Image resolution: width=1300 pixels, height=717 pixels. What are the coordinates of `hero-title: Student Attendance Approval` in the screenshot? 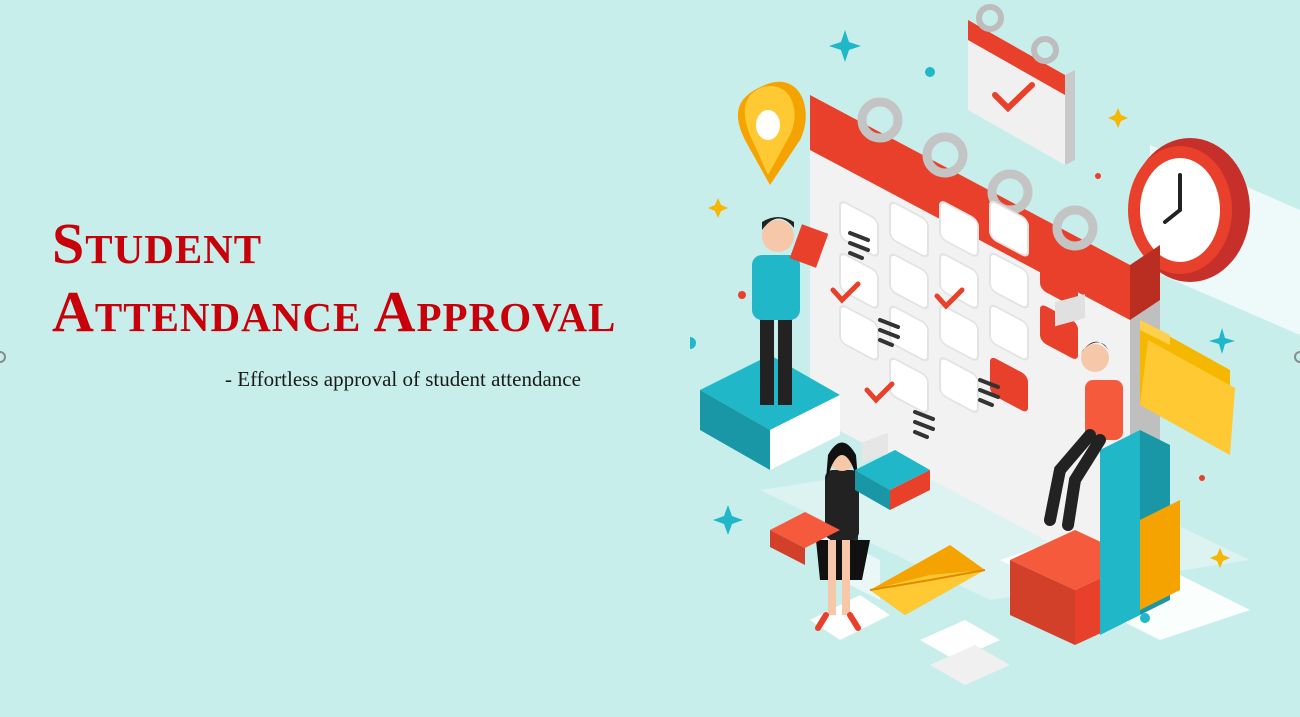 It's located at (334, 278).